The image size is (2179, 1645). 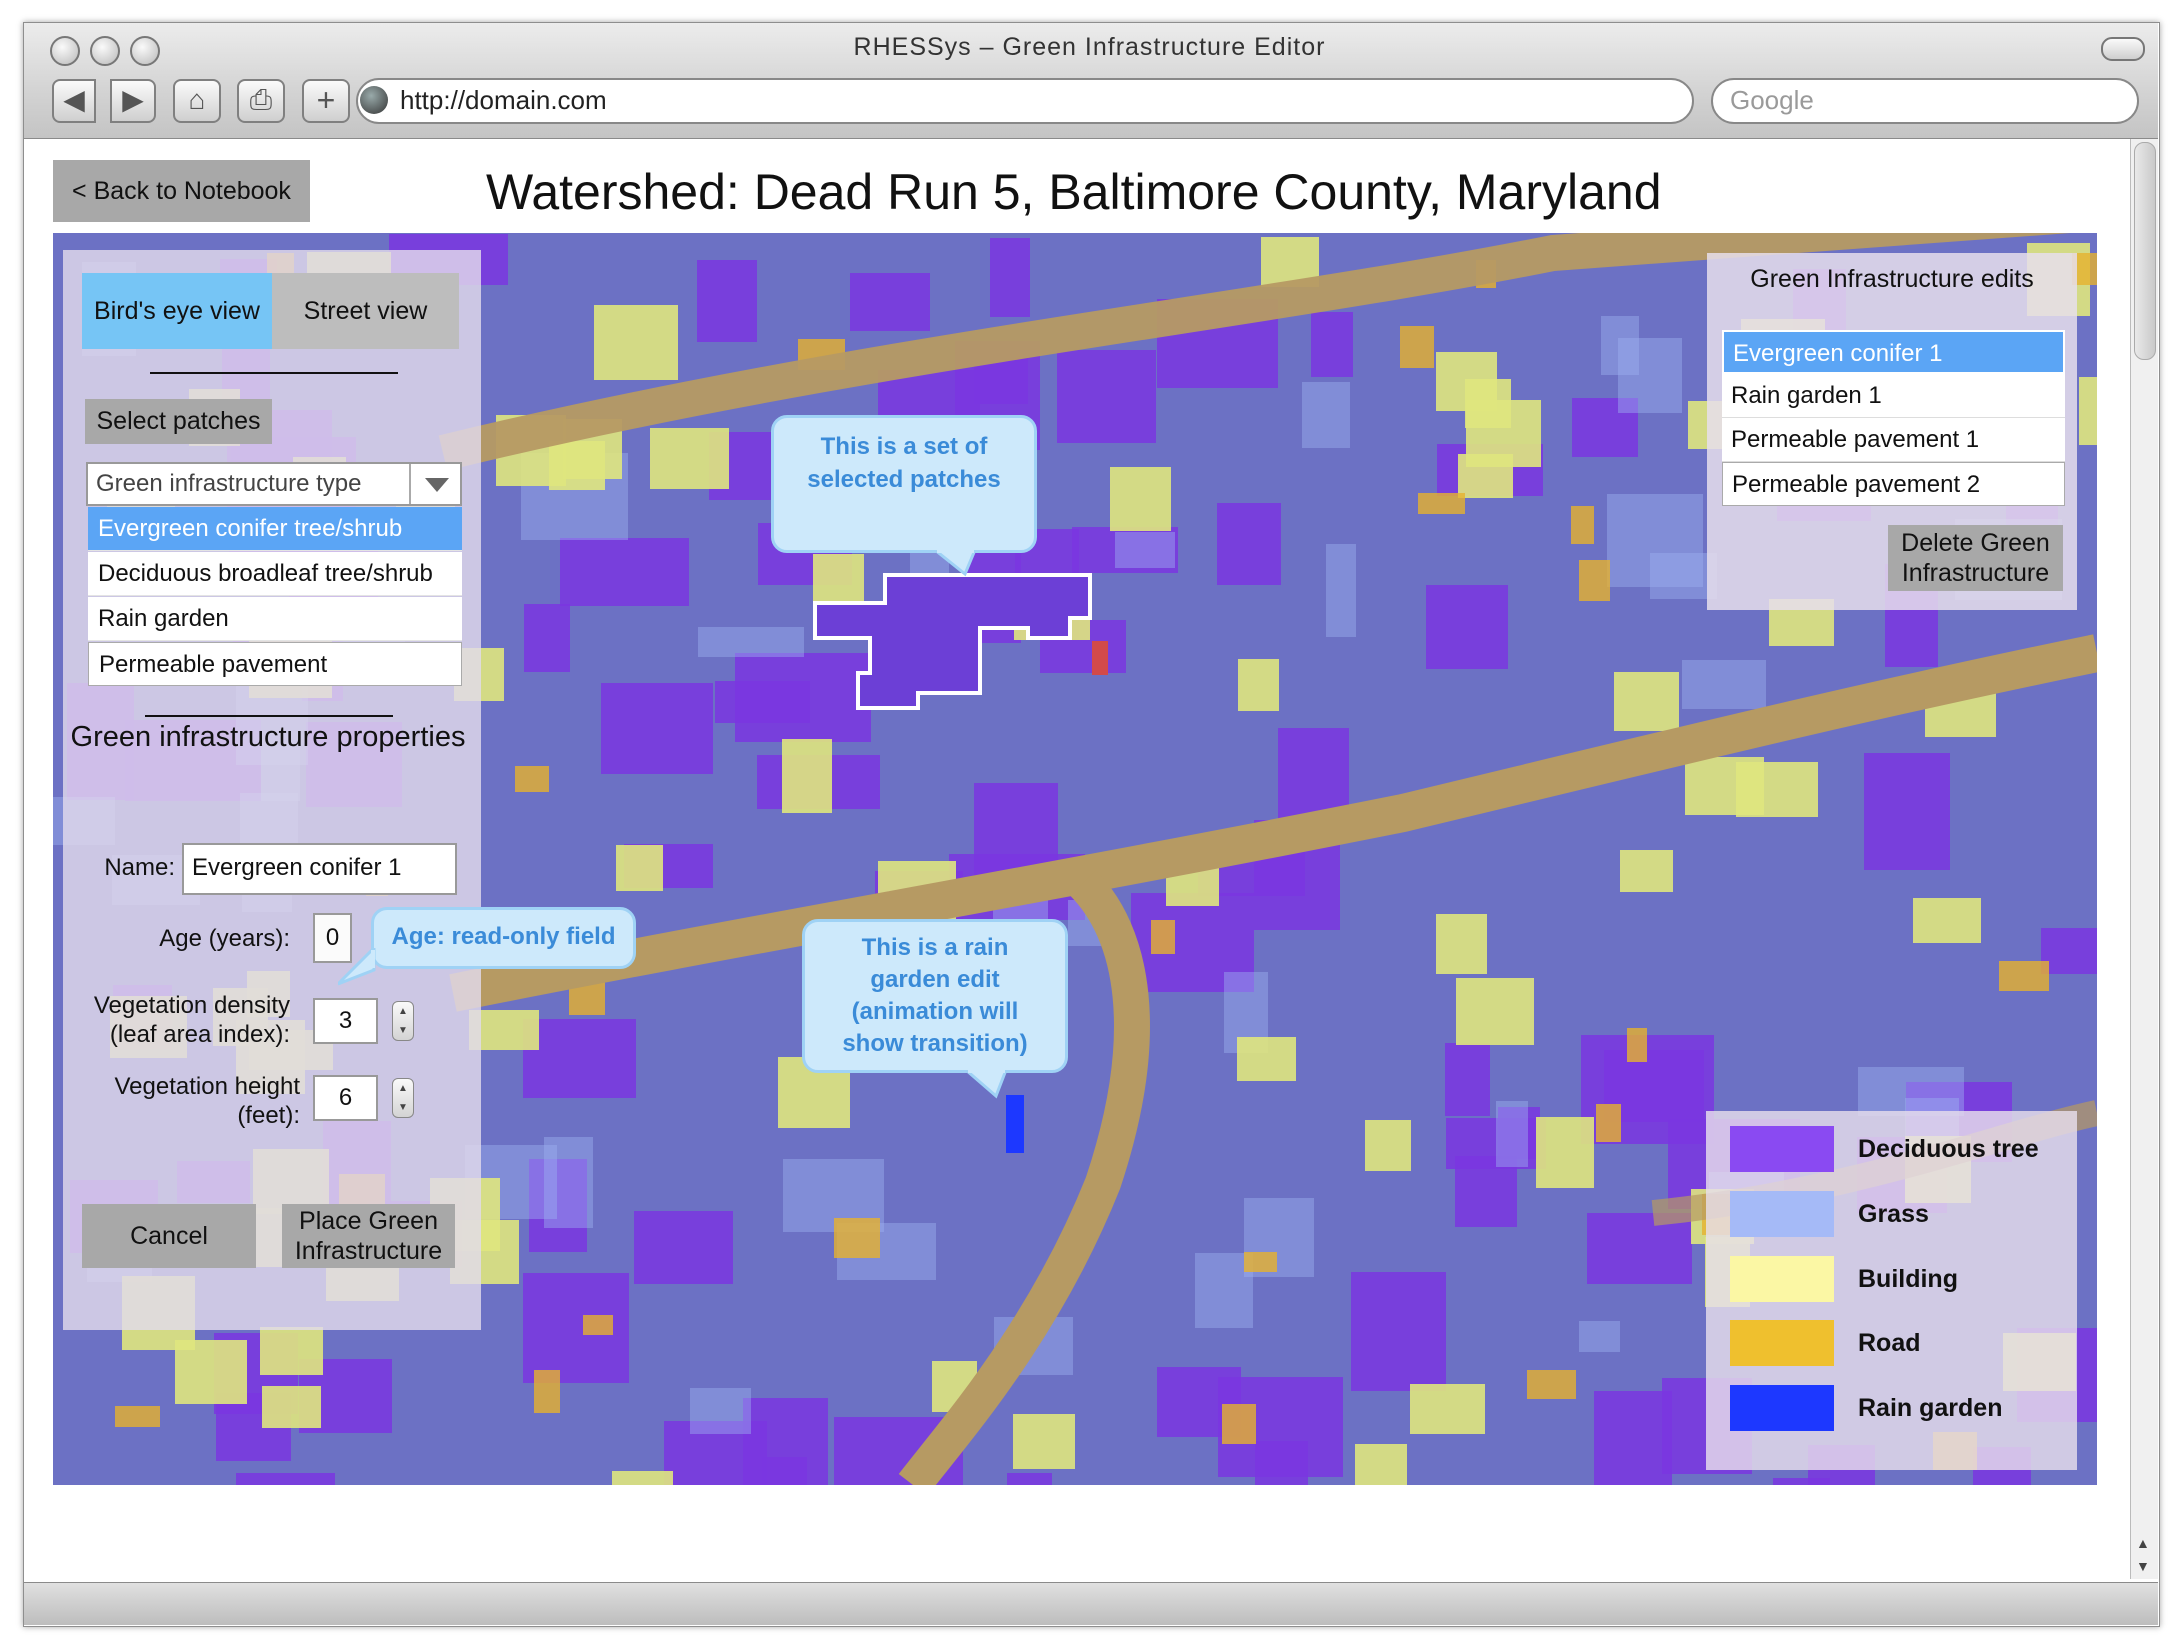 I want to click on legend-swatch-building, so click(x=1782, y=1279).